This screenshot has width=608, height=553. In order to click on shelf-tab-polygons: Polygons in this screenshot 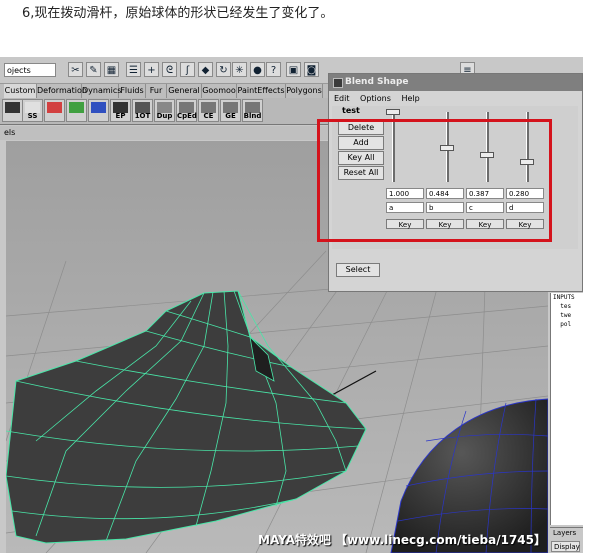, I will do `click(304, 91)`.